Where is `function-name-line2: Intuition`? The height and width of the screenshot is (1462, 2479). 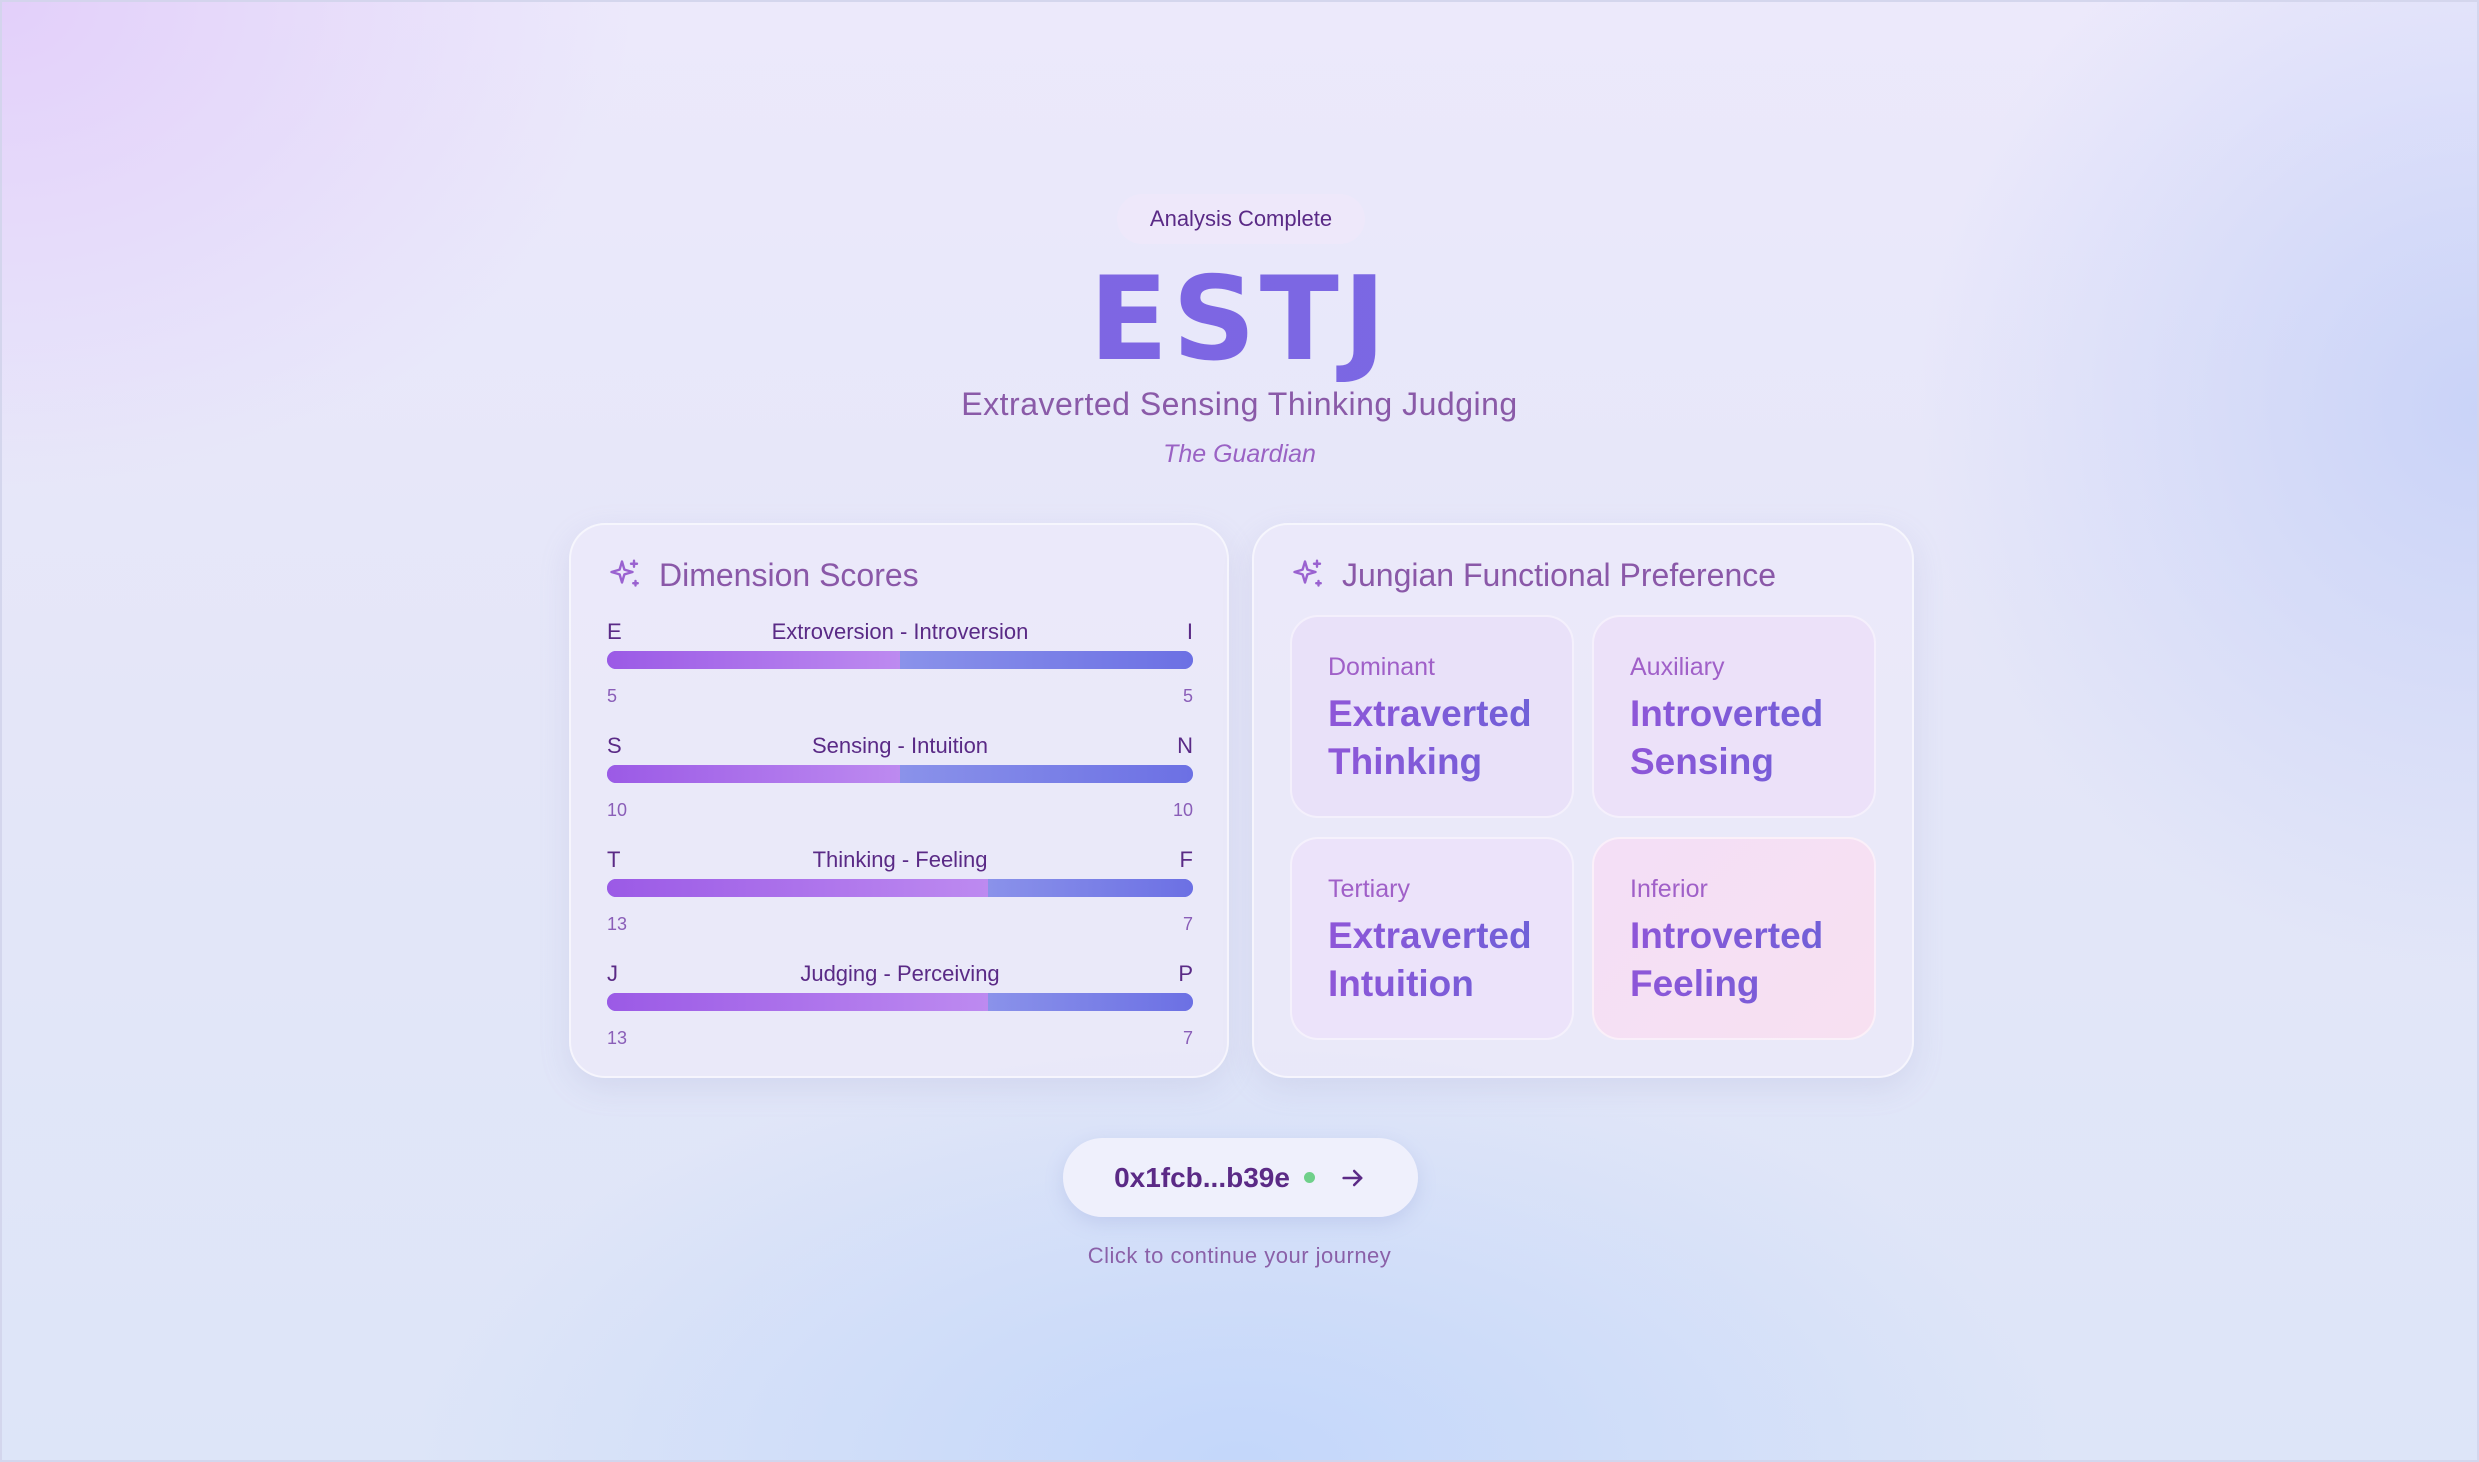
function-name-line2: Intuition is located at coordinates (1450, 984).